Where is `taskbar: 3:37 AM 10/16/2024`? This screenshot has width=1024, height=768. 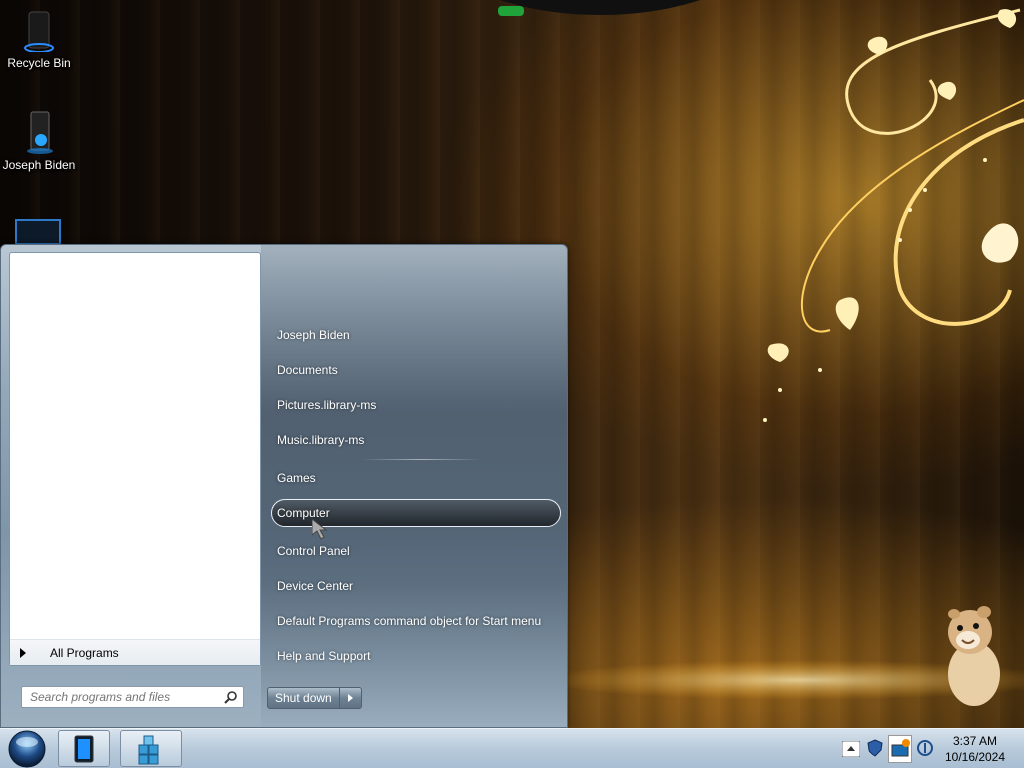
taskbar: 3:37 AM 10/16/2024 is located at coordinates (512, 748).